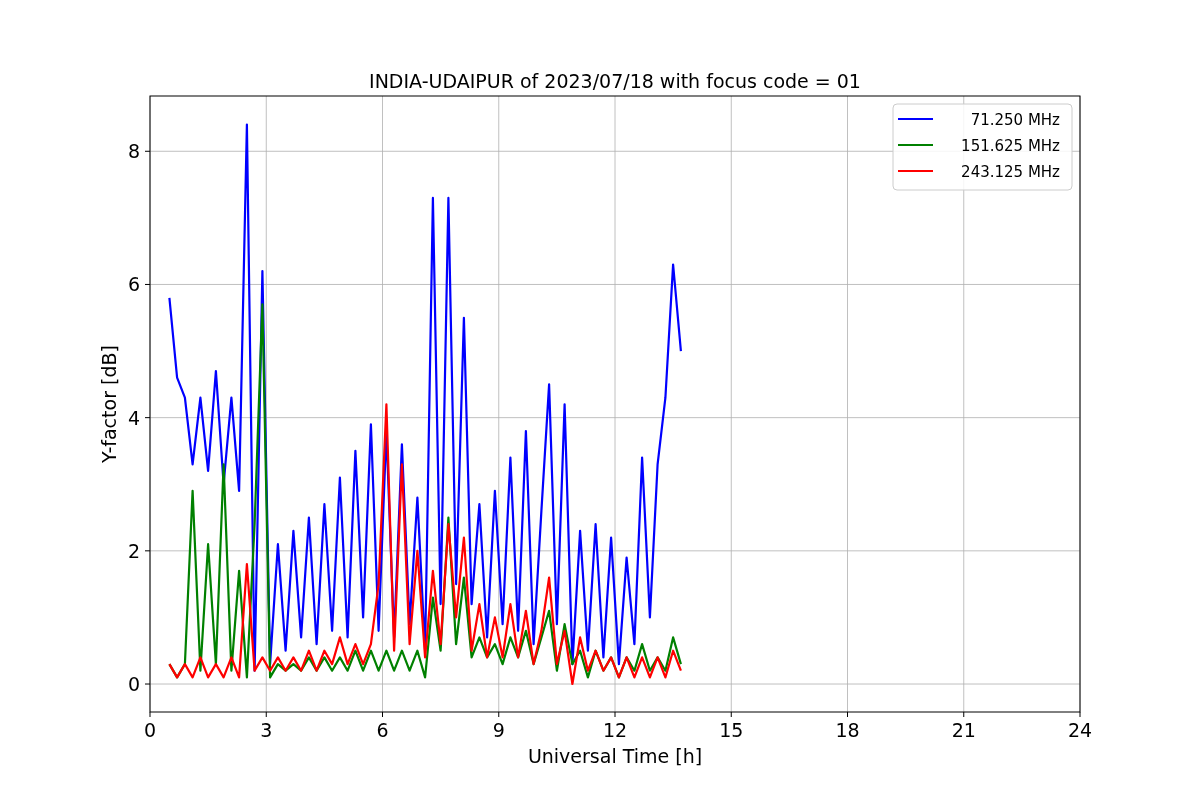 Image resolution: width=1200 pixels, height=800 pixels. What do you see at coordinates (1010, 172) in the screenshot?
I see `legend-label: 243.125 MHz` at bounding box center [1010, 172].